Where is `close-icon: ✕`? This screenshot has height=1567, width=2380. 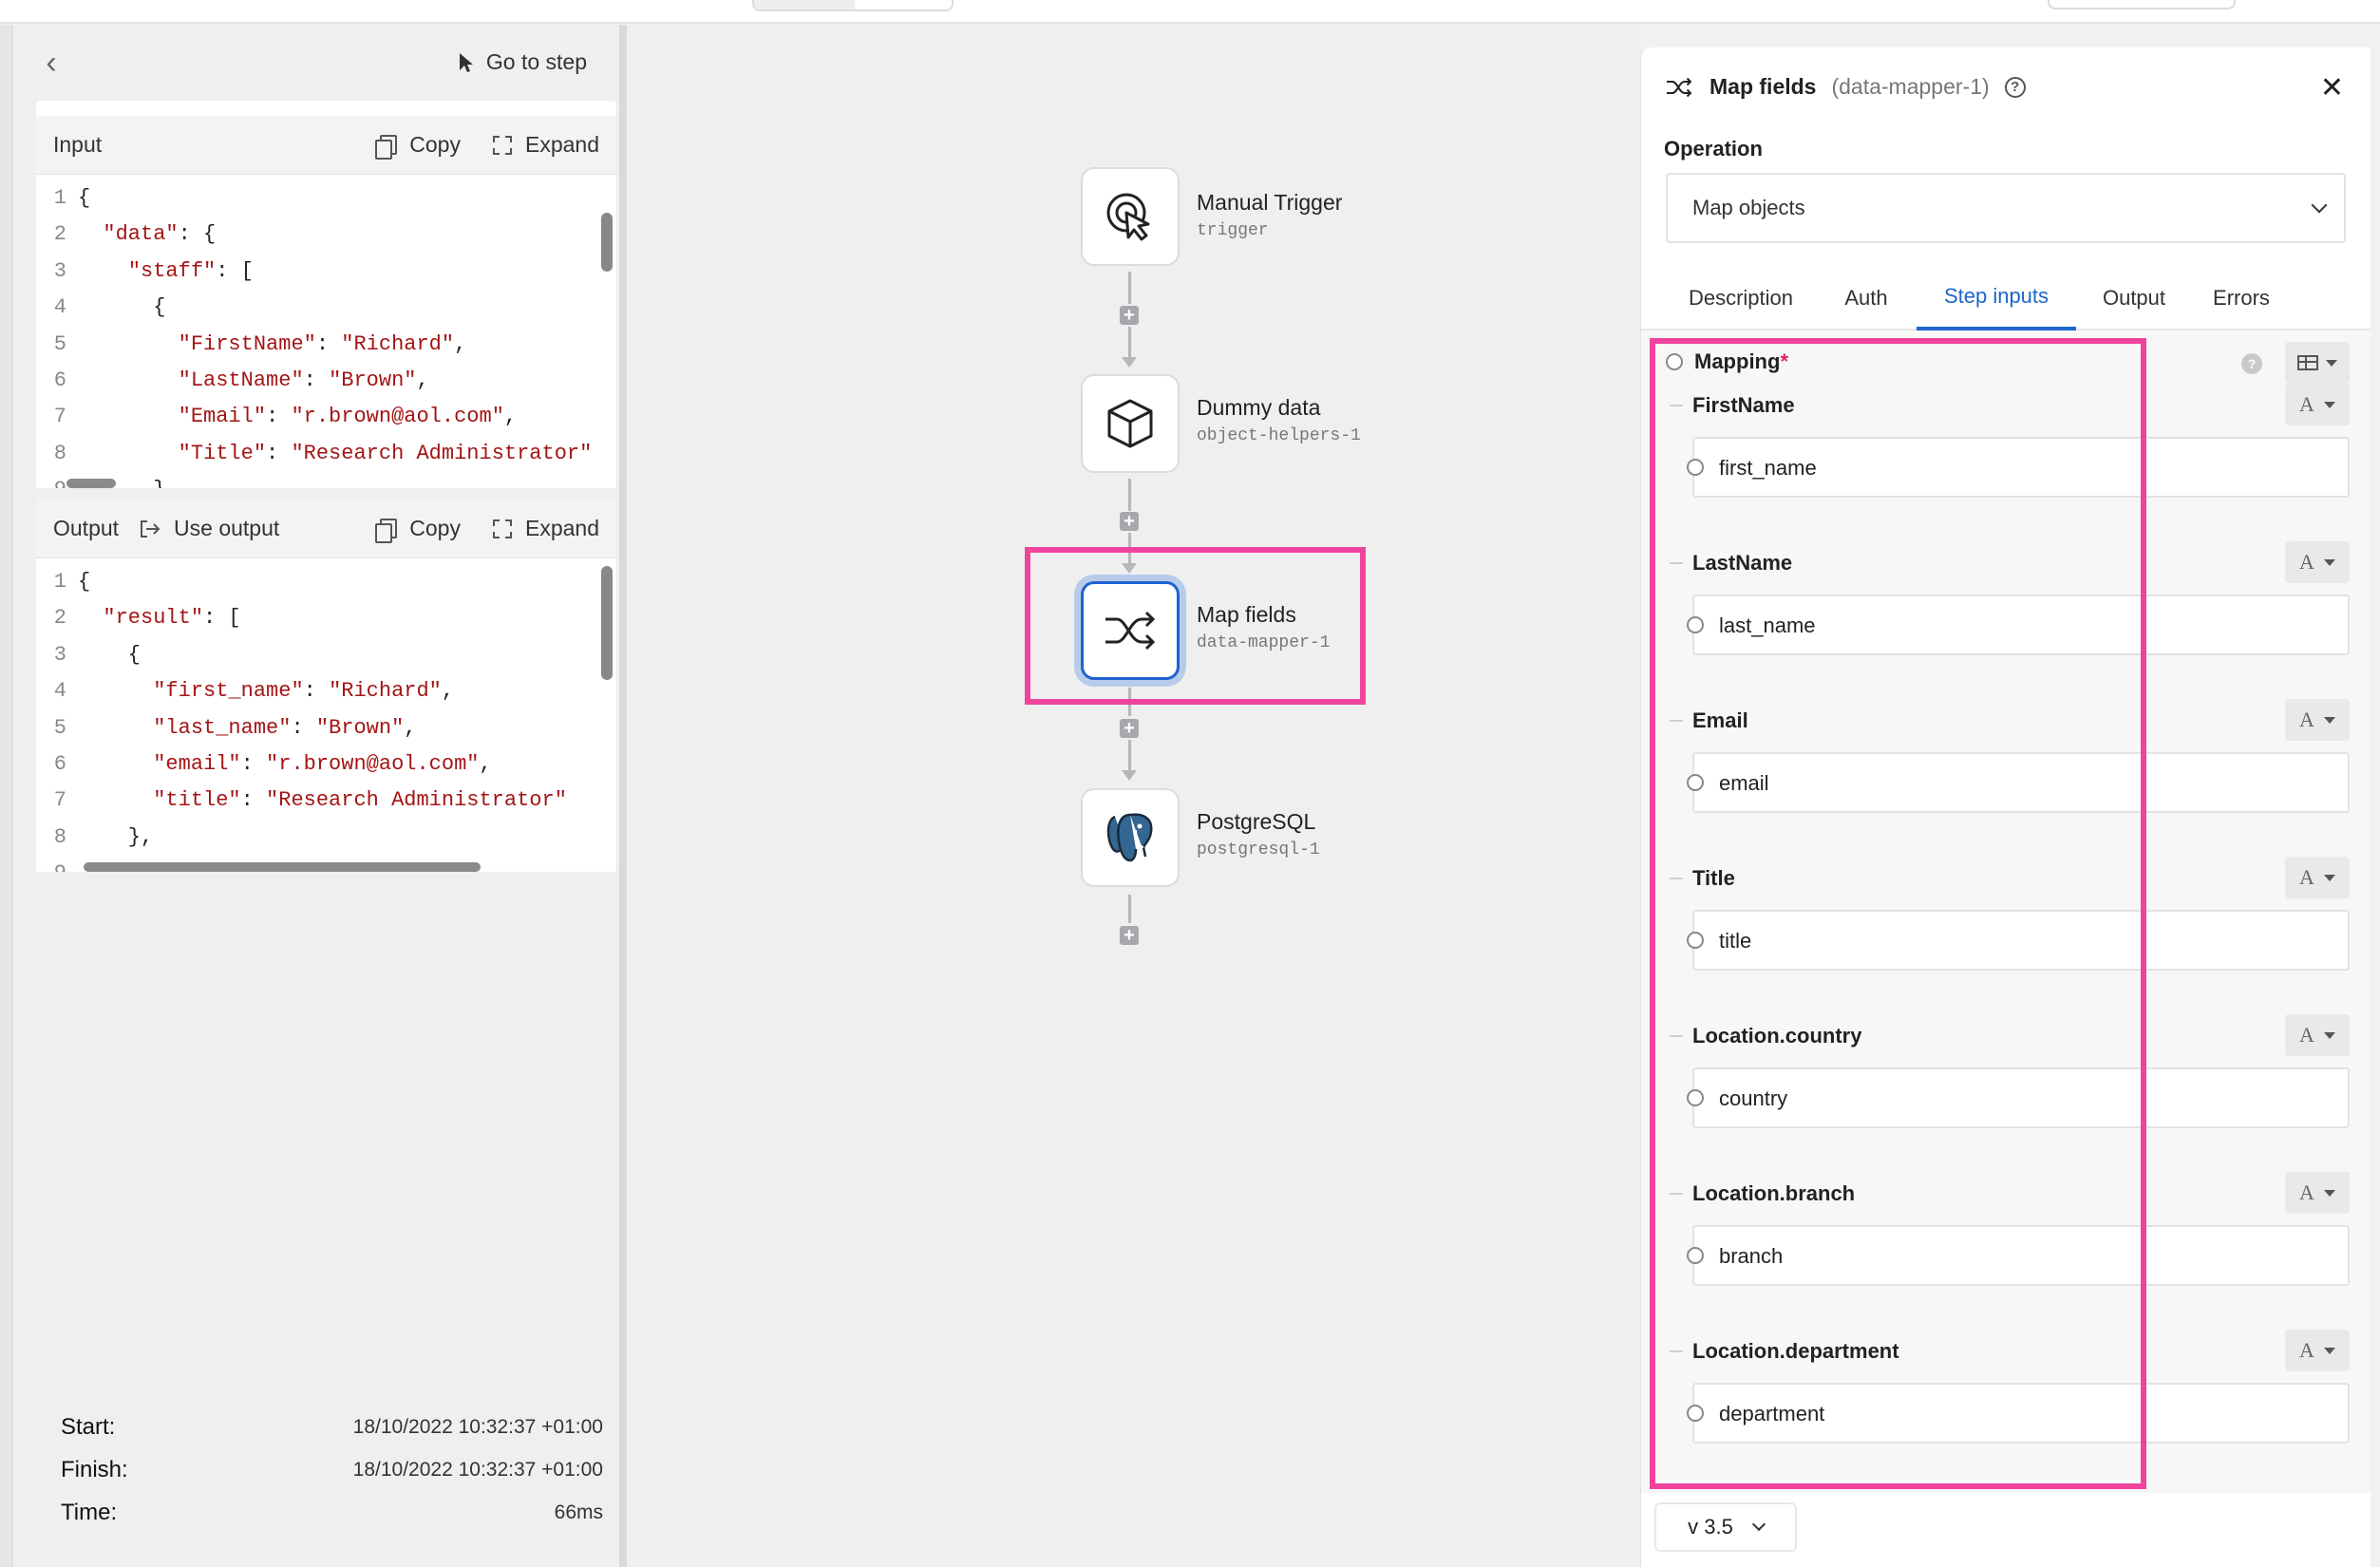
close-icon: ✕ is located at coordinates (2332, 88).